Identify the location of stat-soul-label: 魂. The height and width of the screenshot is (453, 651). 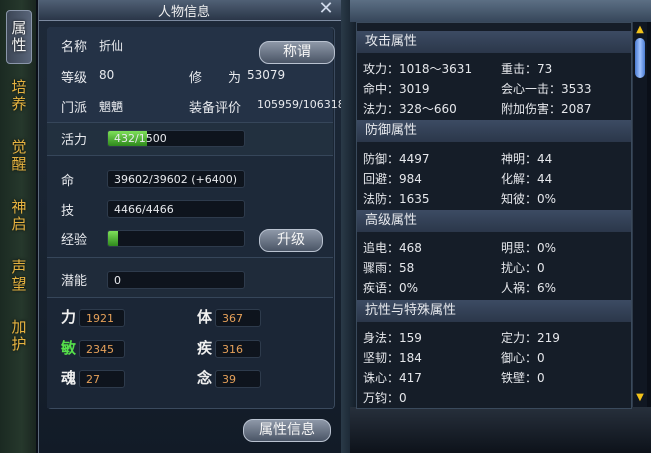
(69, 378).